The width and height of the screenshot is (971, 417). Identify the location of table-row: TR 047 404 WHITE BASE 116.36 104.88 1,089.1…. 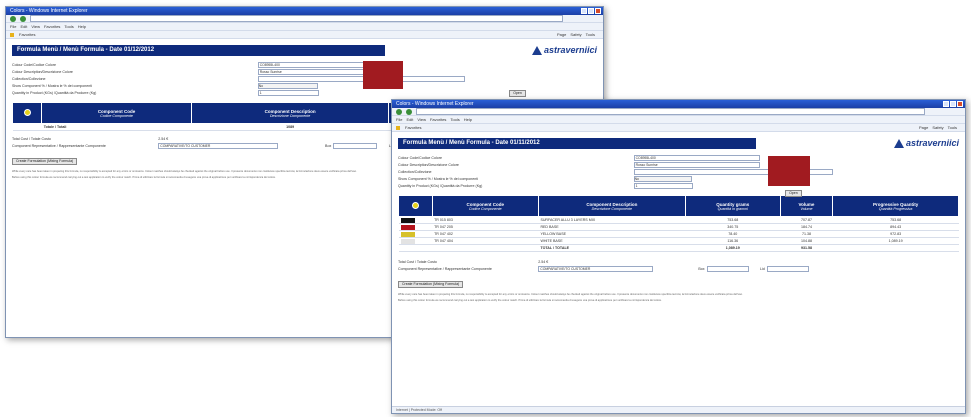
(678, 241).